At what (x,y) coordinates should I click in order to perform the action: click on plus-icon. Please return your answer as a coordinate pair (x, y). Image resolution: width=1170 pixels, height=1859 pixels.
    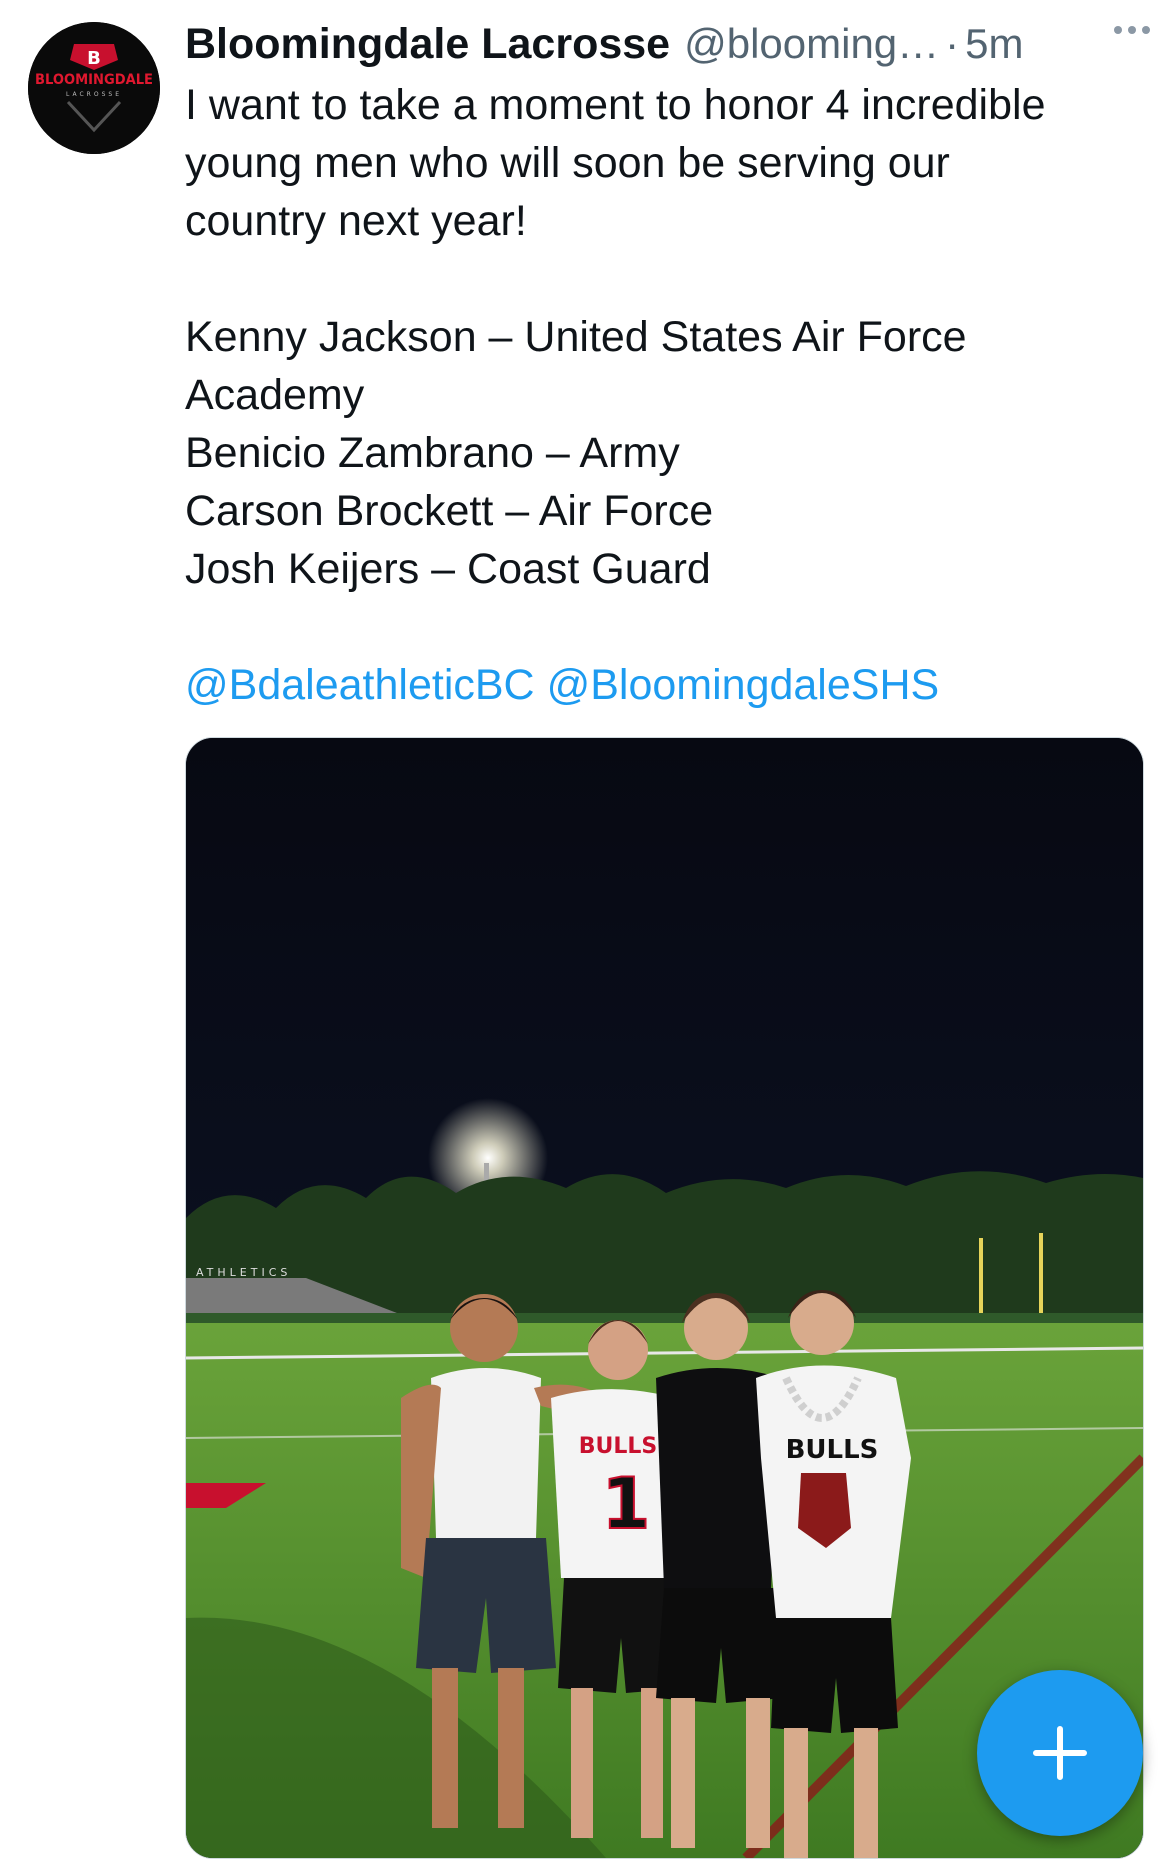
    Looking at the image, I should click on (1060, 1753).